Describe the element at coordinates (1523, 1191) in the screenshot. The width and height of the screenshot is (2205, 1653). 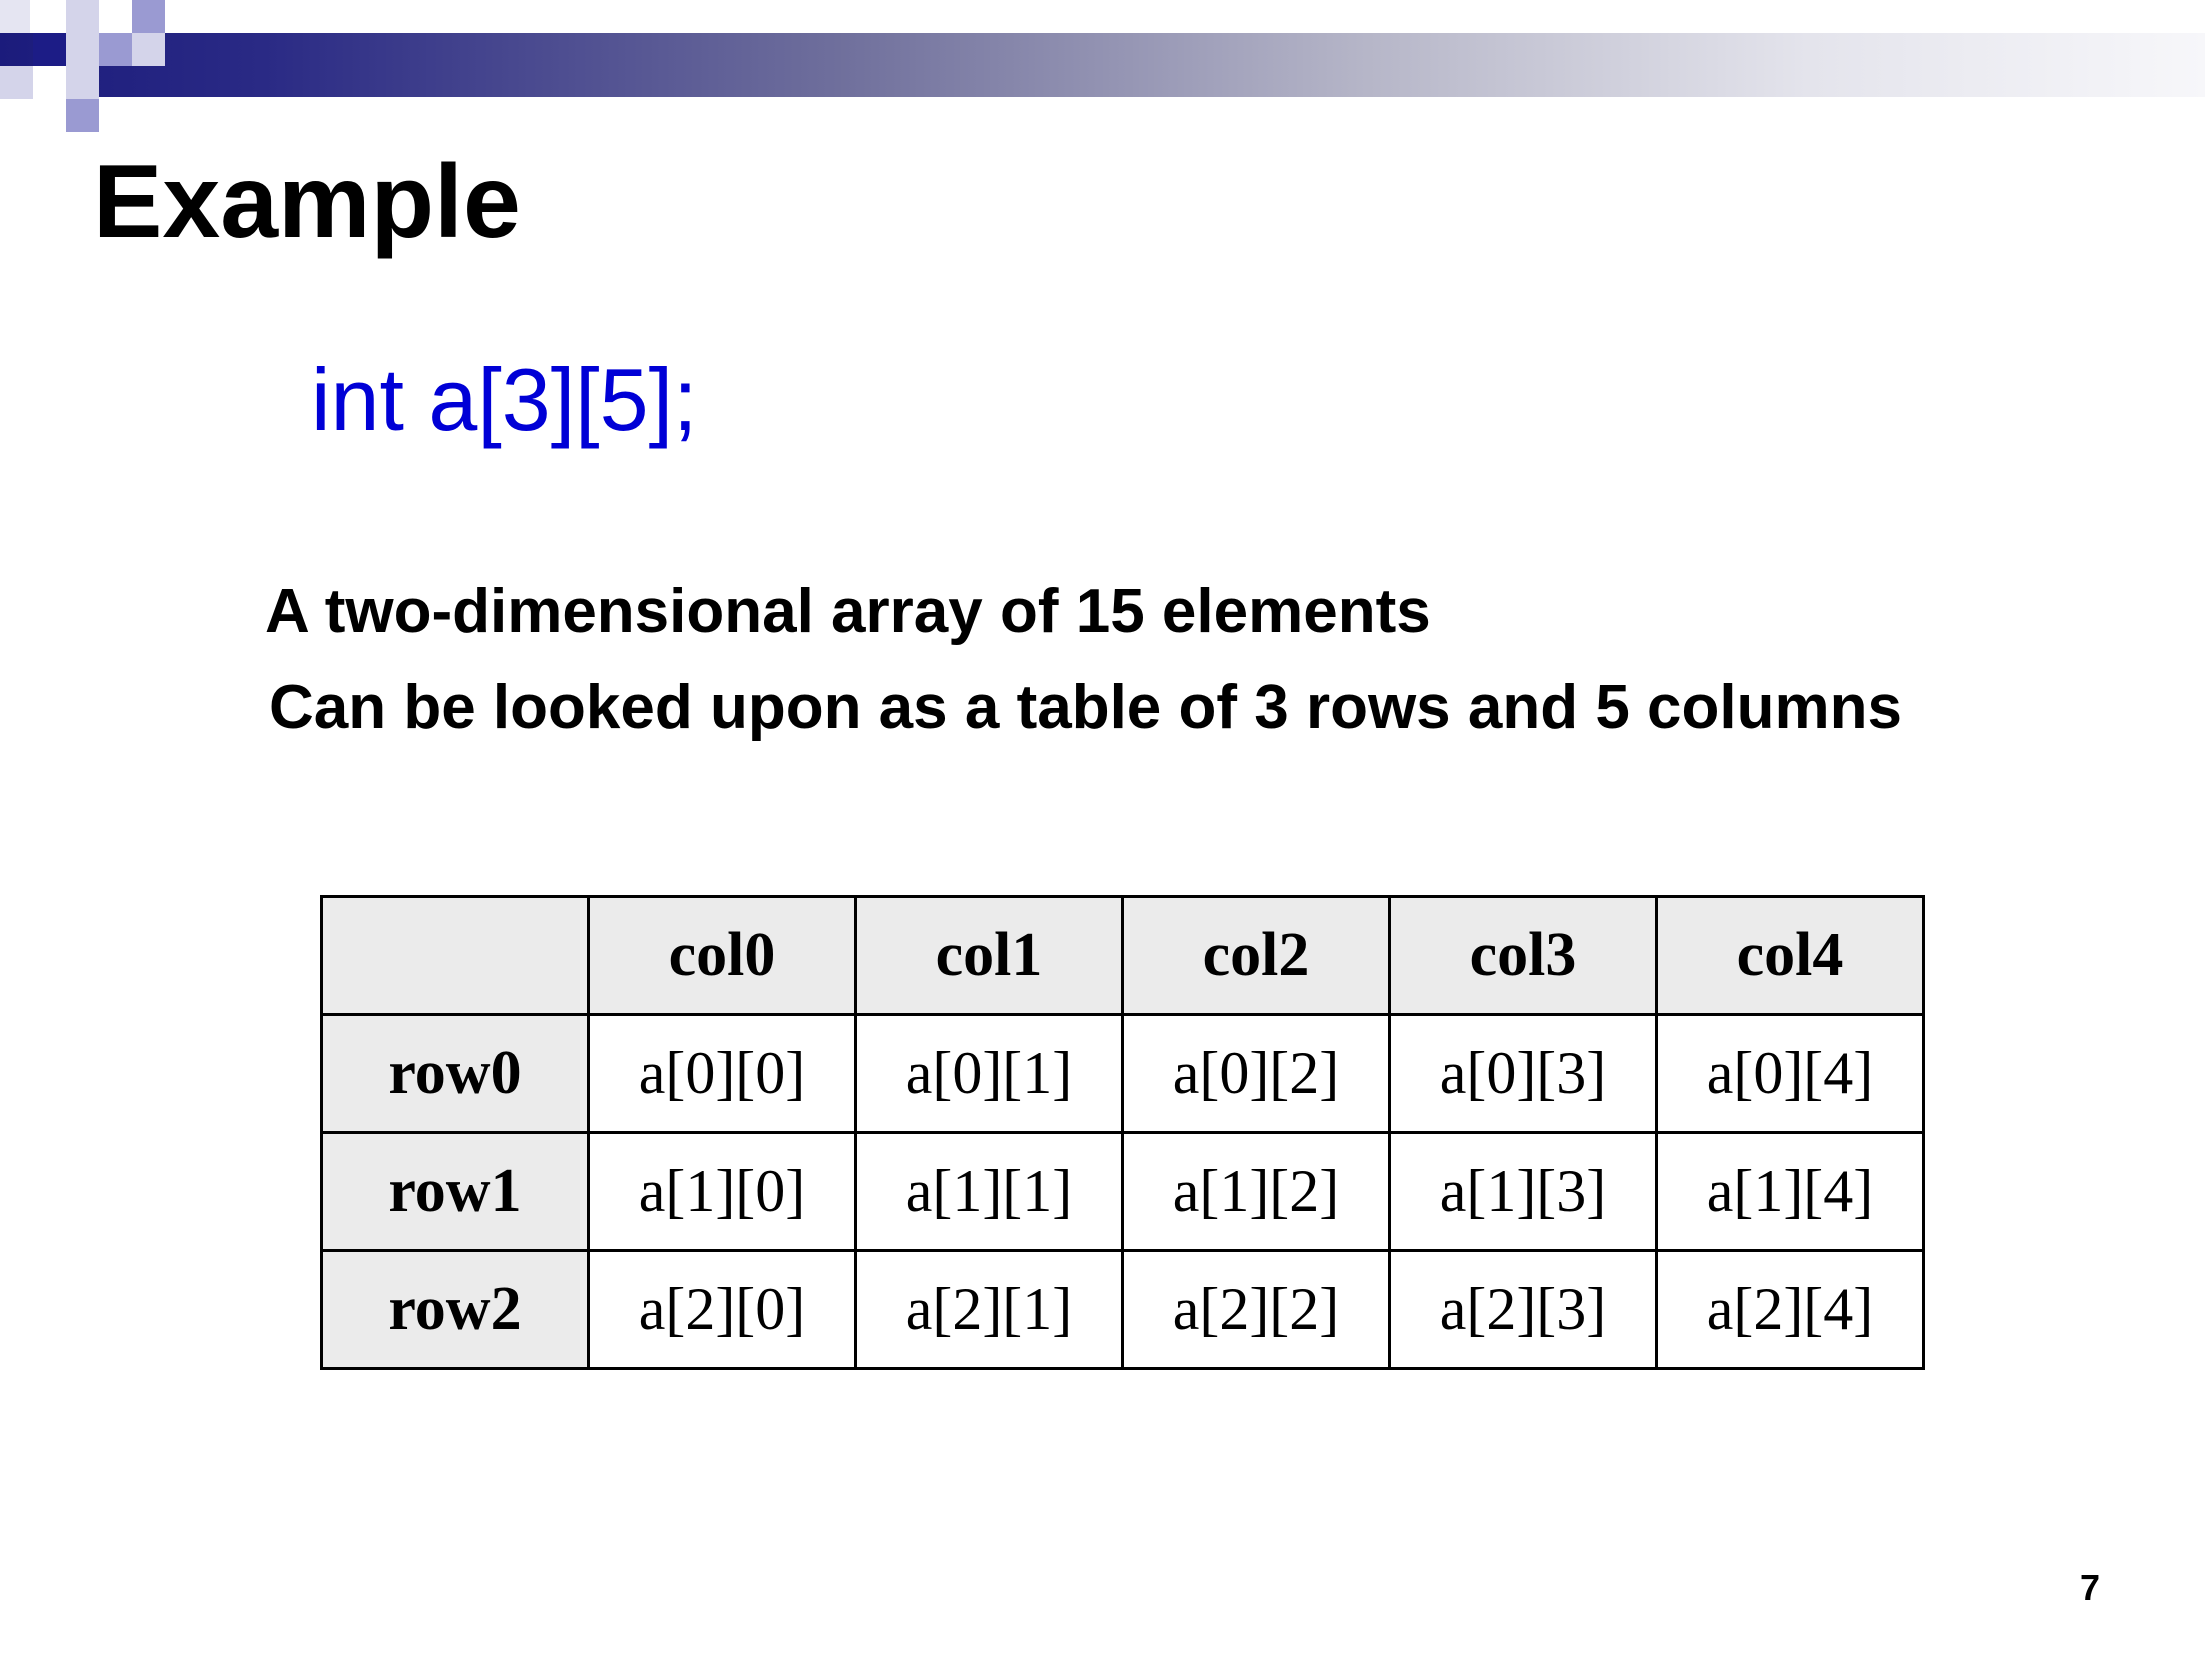
I see `table-cell: a[1][3]` at that location.